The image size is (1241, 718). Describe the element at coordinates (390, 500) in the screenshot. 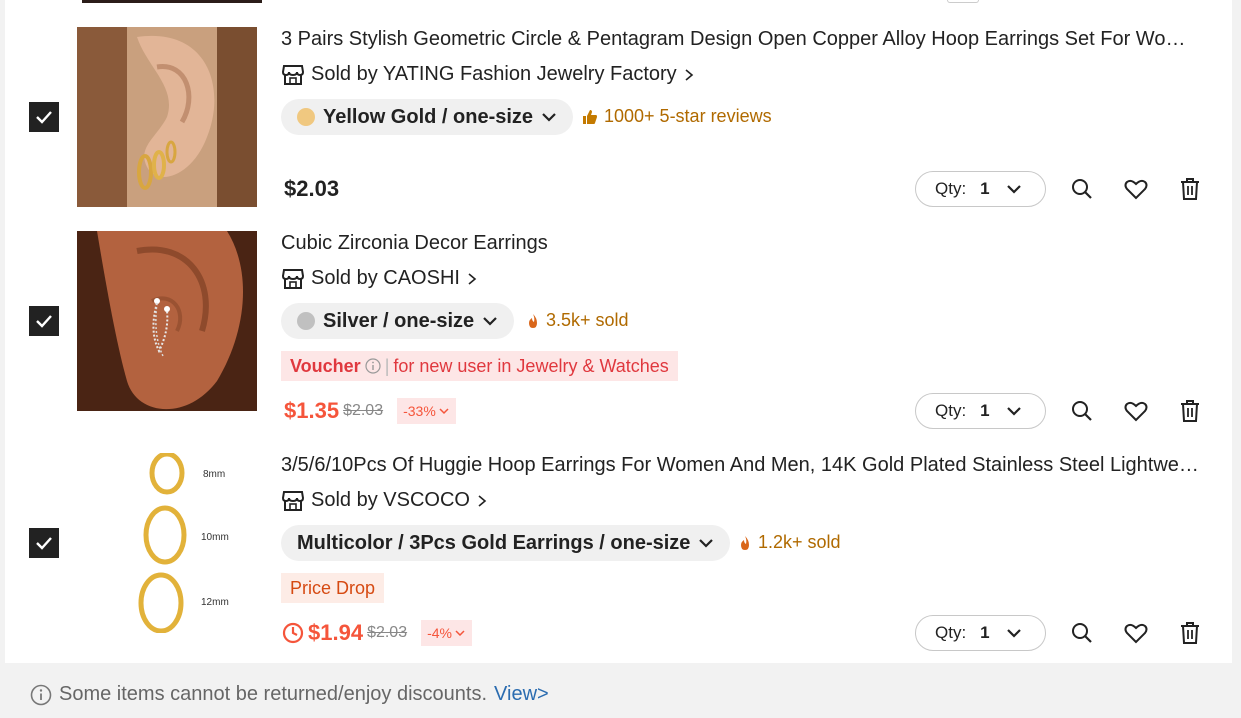

I see `seller-name: Sold by VSCOCO` at that location.